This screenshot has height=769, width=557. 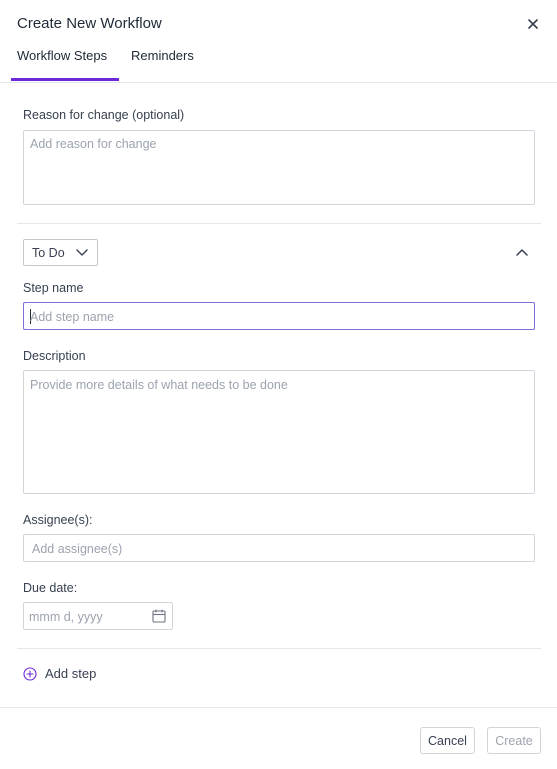 I want to click on plus-circle-icon, so click(x=30, y=673).